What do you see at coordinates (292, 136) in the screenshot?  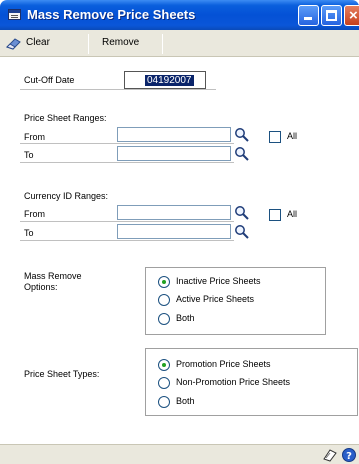 I see `price-sheet-all-label: All` at bounding box center [292, 136].